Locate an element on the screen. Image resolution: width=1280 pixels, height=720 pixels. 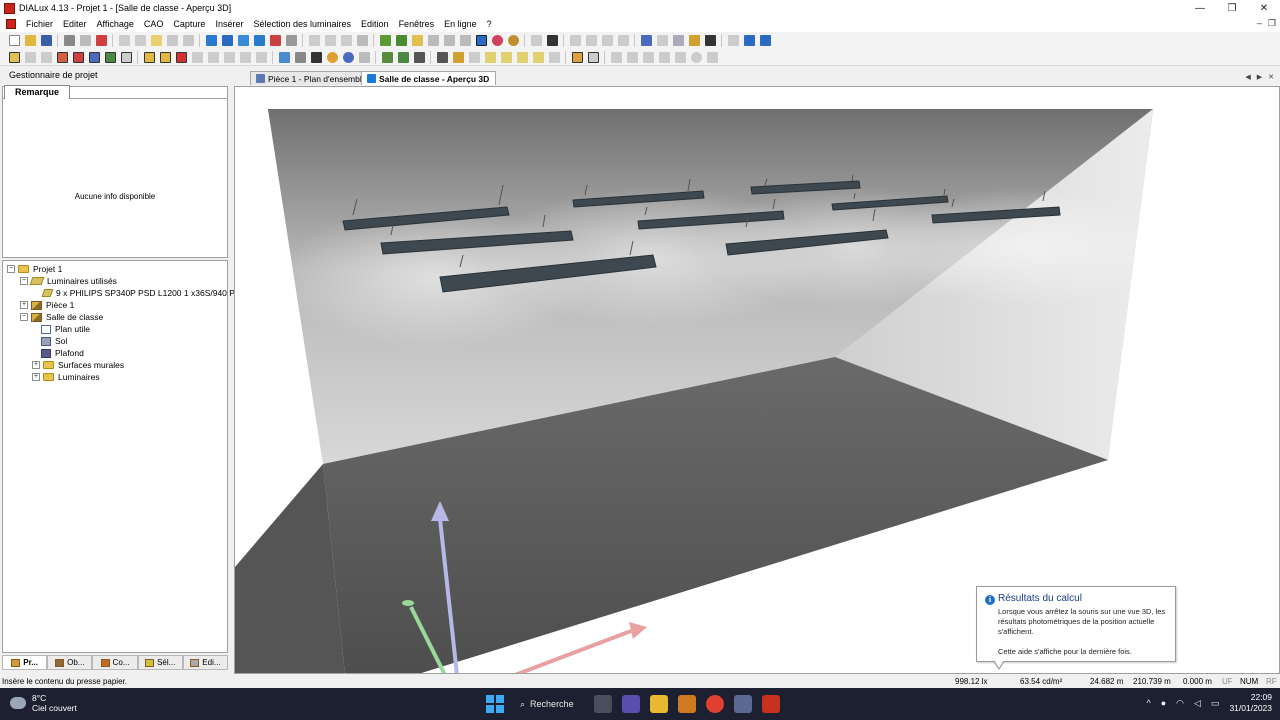
zoom-icon is located at coordinates (110, 57).